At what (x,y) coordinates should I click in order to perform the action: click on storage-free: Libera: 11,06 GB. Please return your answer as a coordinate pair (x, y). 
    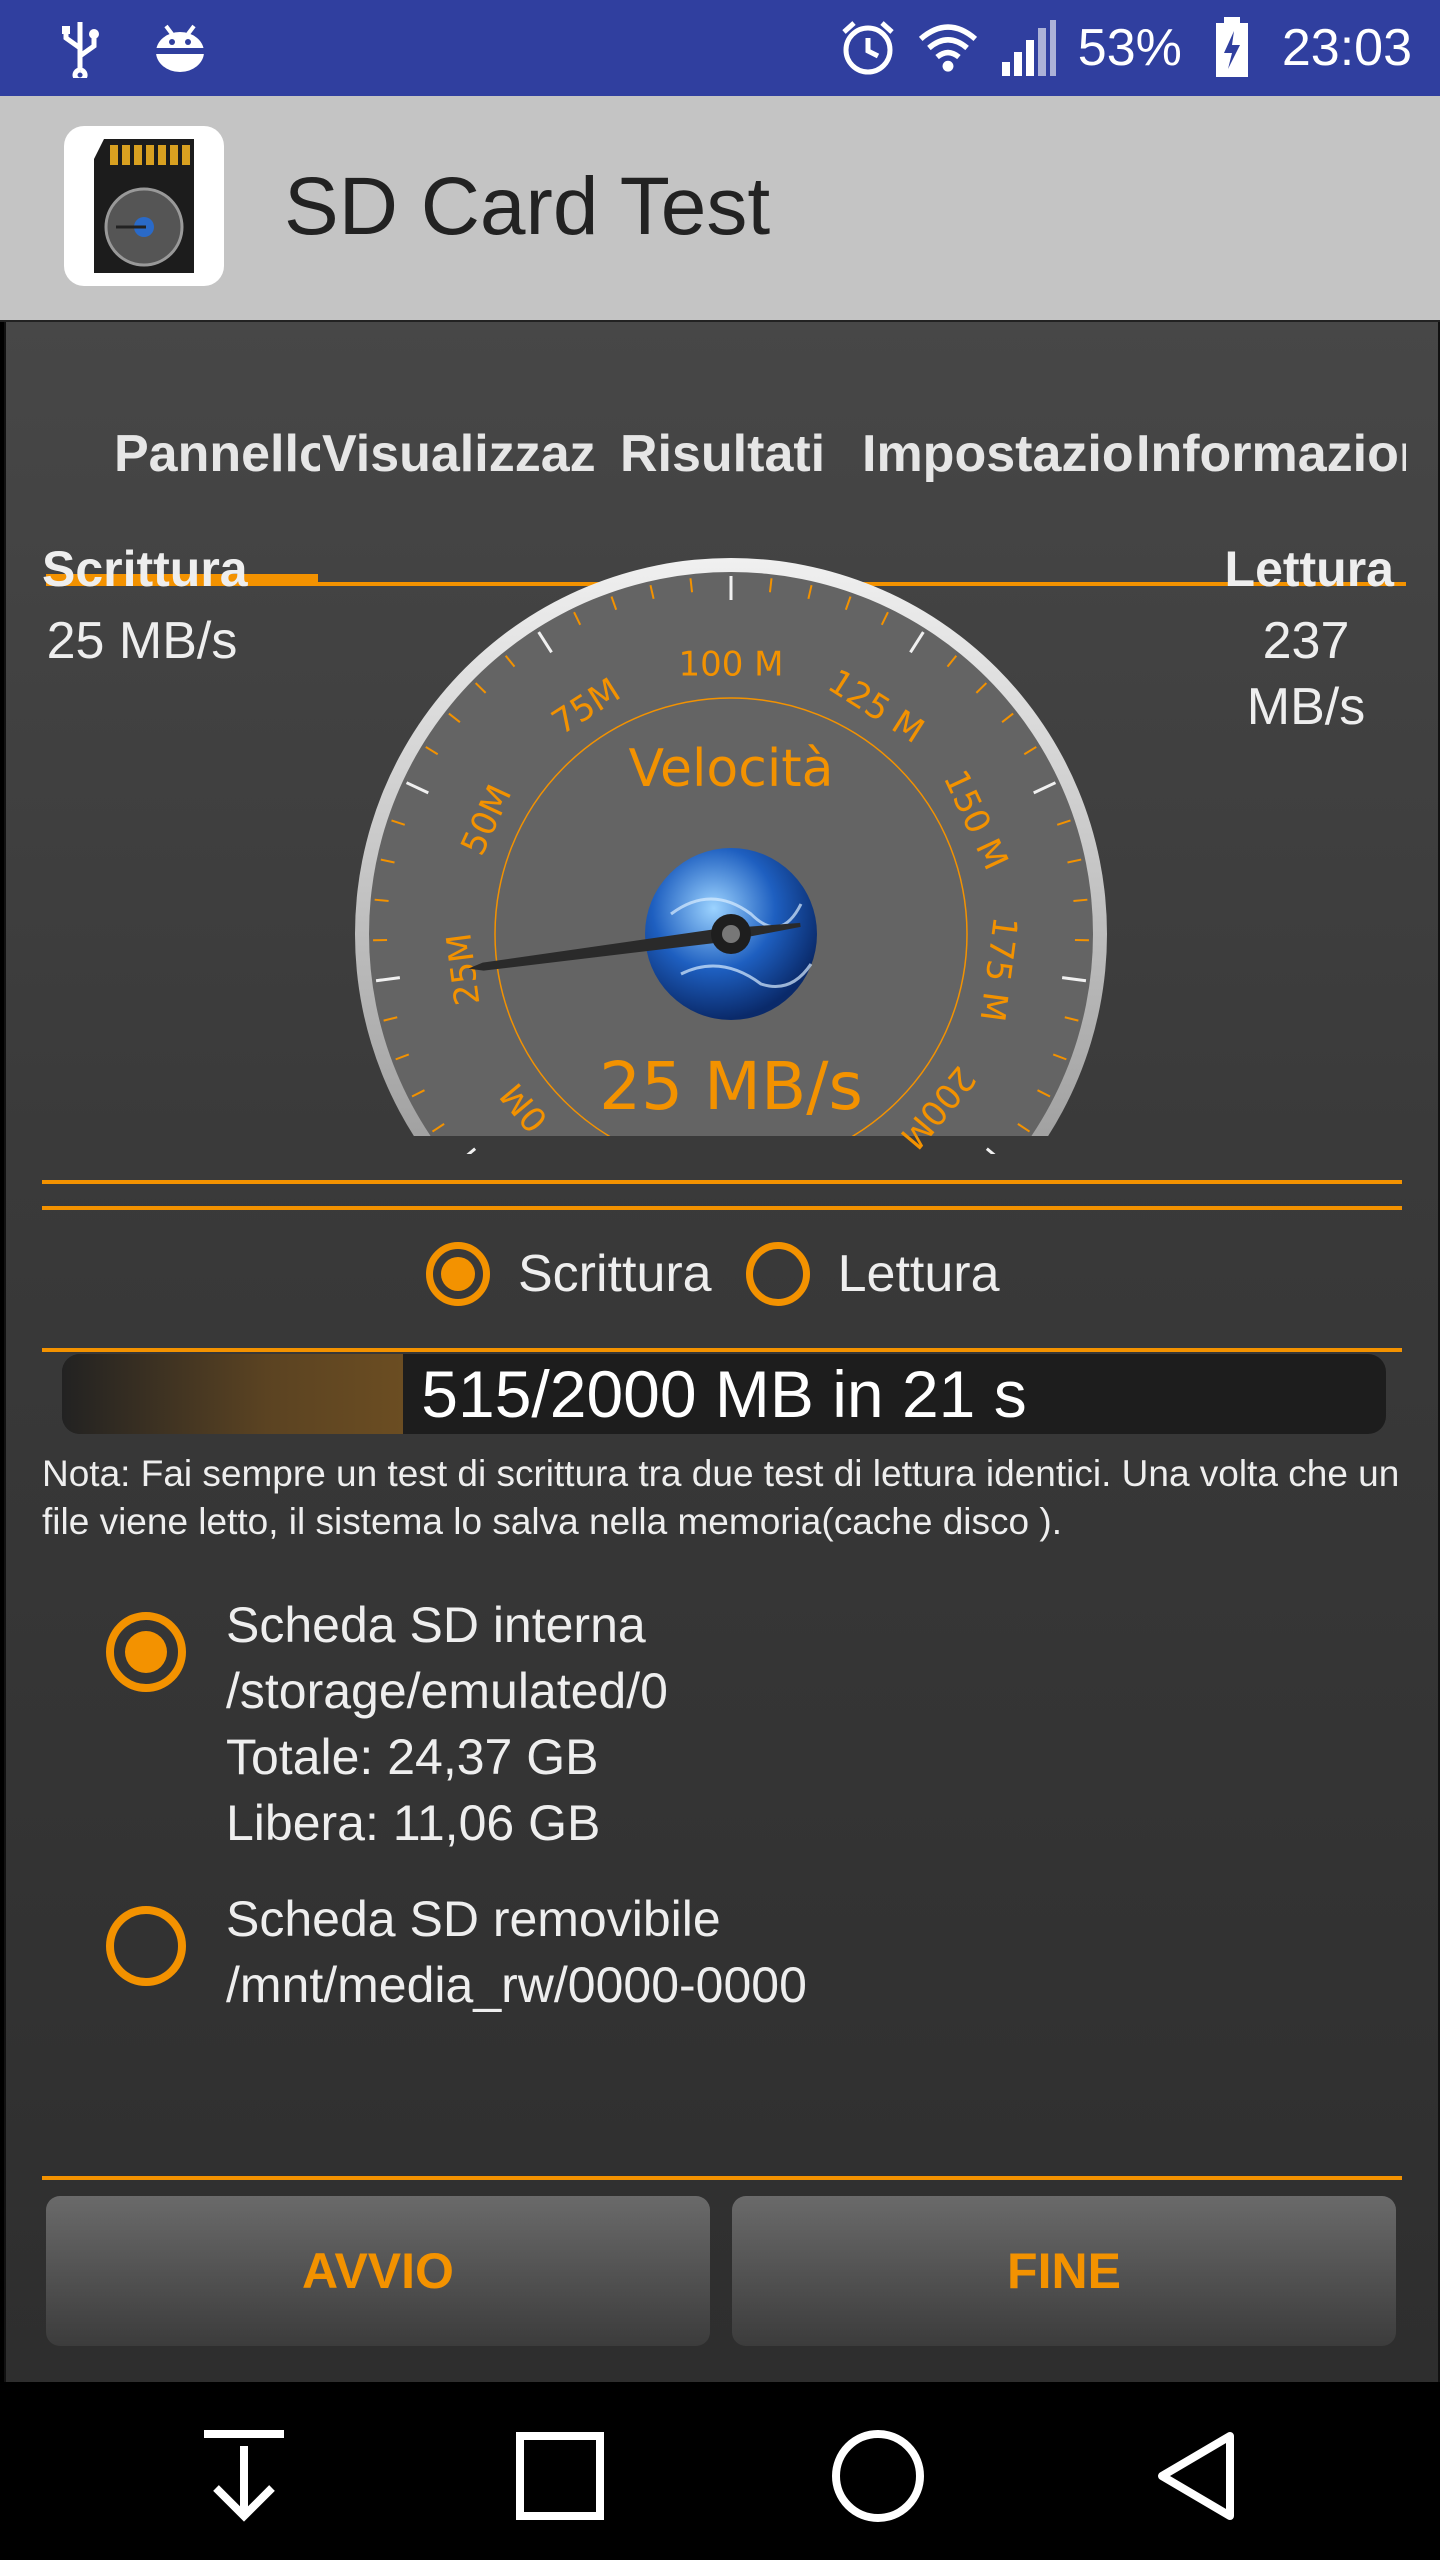
    Looking at the image, I should click on (413, 1823).